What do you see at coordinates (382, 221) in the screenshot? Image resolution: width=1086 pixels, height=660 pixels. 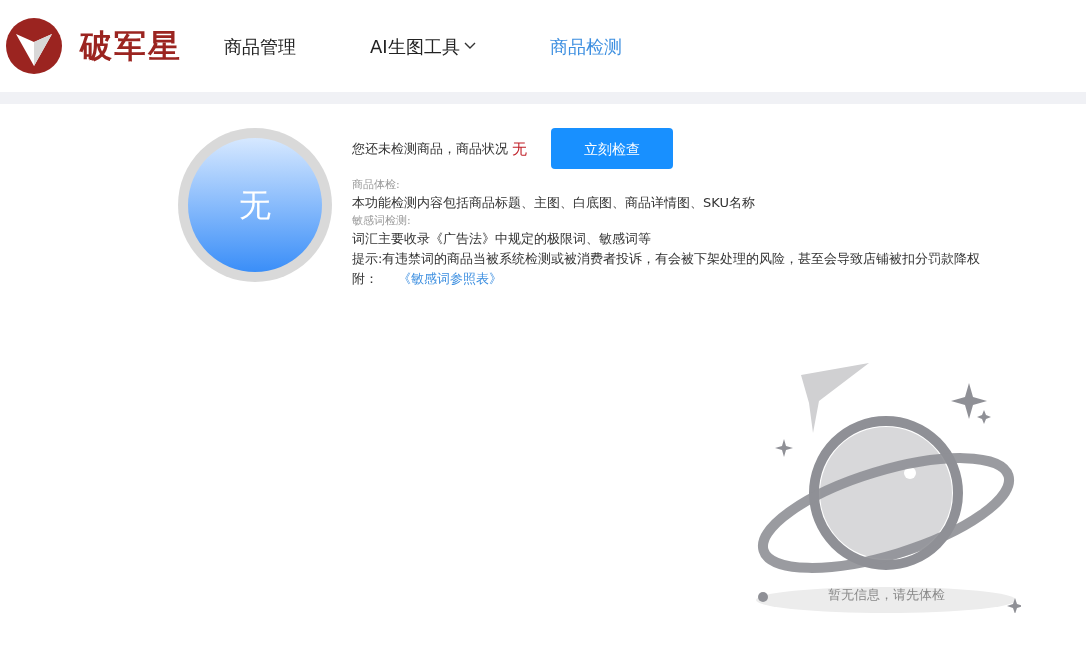 I see `section-heading: 敏感词检测:` at bounding box center [382, 221].